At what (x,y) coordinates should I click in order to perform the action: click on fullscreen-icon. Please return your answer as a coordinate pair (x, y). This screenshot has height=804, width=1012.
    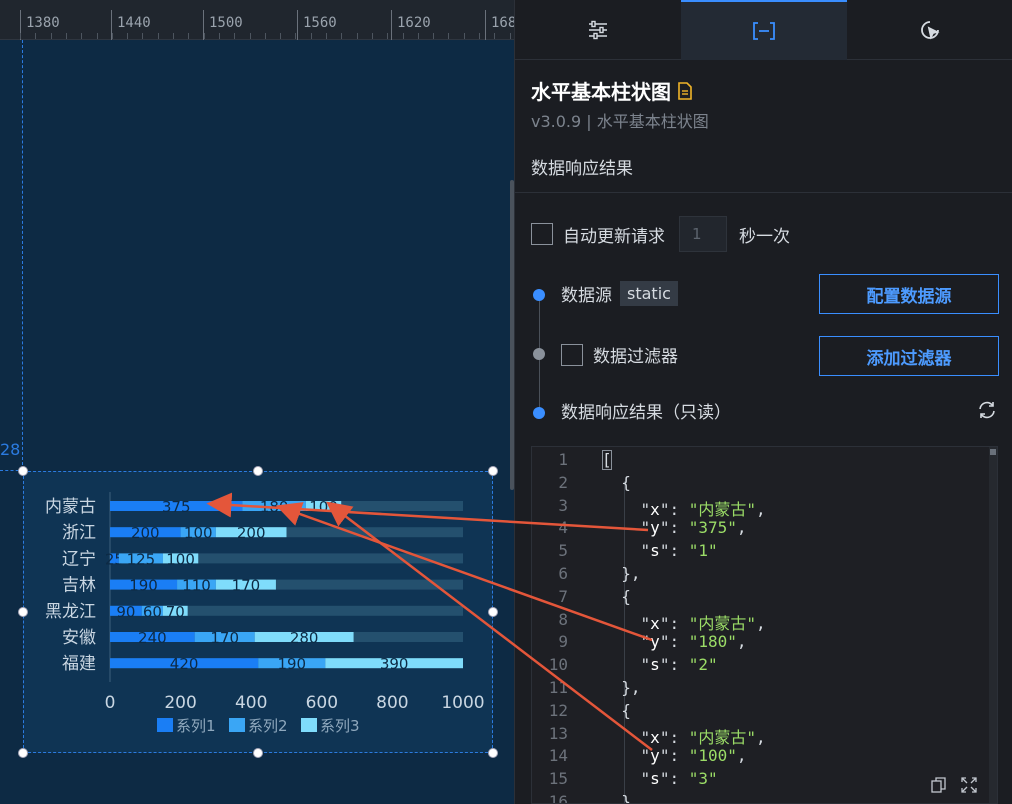
    Looking at the image, I should click on (969, 785).